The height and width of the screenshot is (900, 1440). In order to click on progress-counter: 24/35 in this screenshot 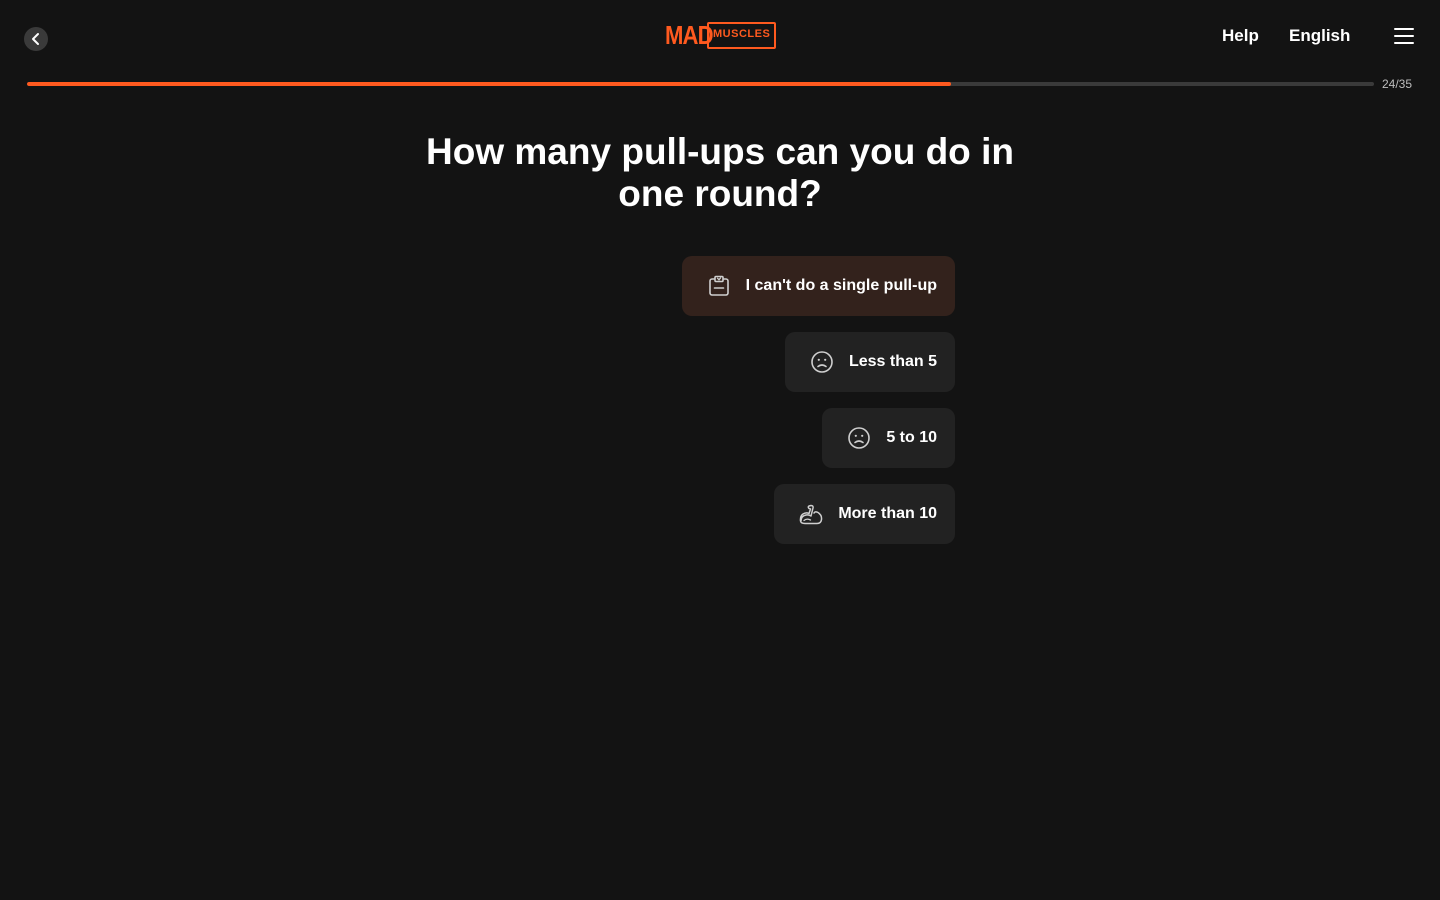, I will do `click(1397, 84)`.